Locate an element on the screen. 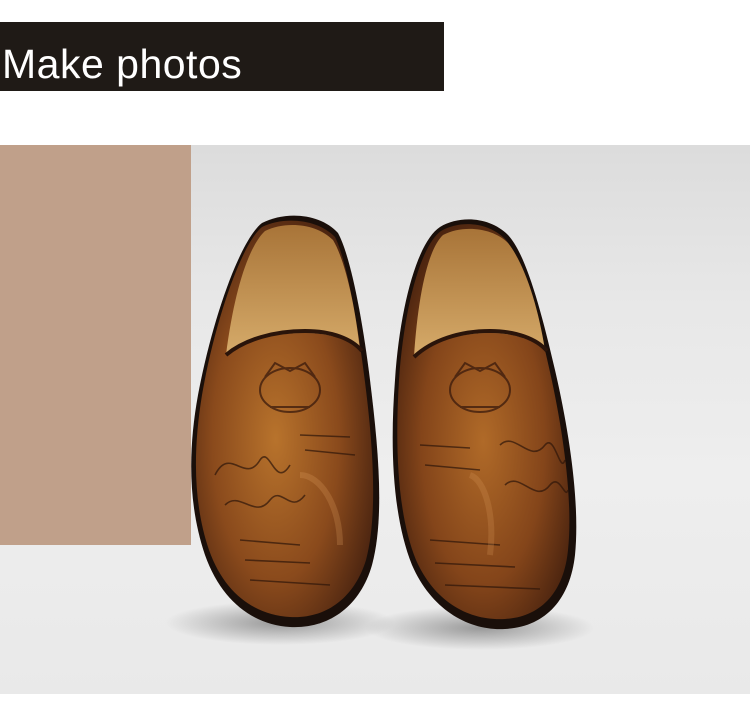 This screenshot has height=711, width=750. left-shoe is located at coordinates (285, 421).